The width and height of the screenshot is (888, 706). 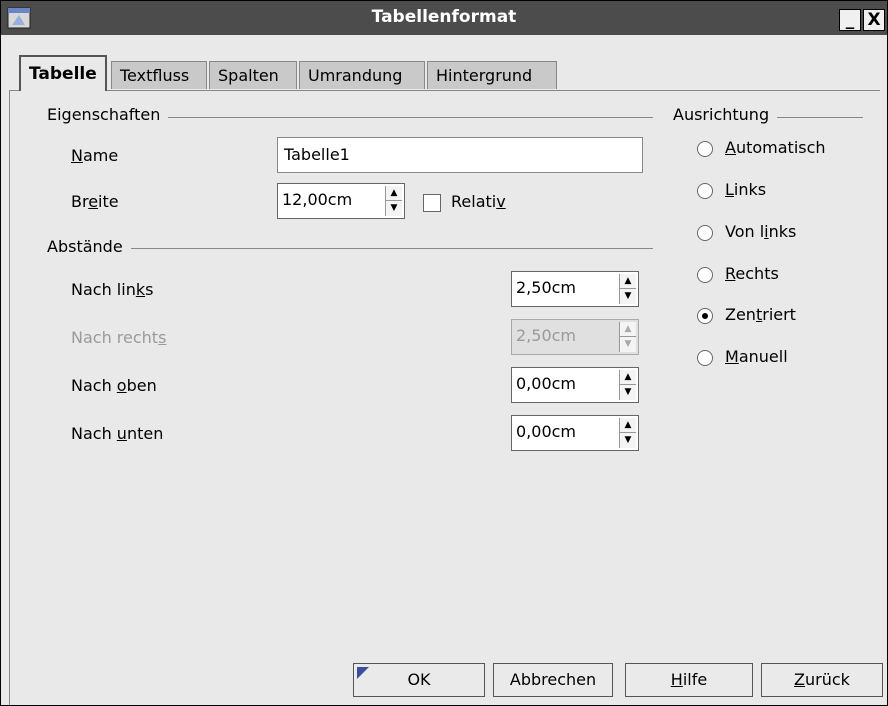 I want to click on radio-rechts-label: Rechts, so click(x=752, y=273).